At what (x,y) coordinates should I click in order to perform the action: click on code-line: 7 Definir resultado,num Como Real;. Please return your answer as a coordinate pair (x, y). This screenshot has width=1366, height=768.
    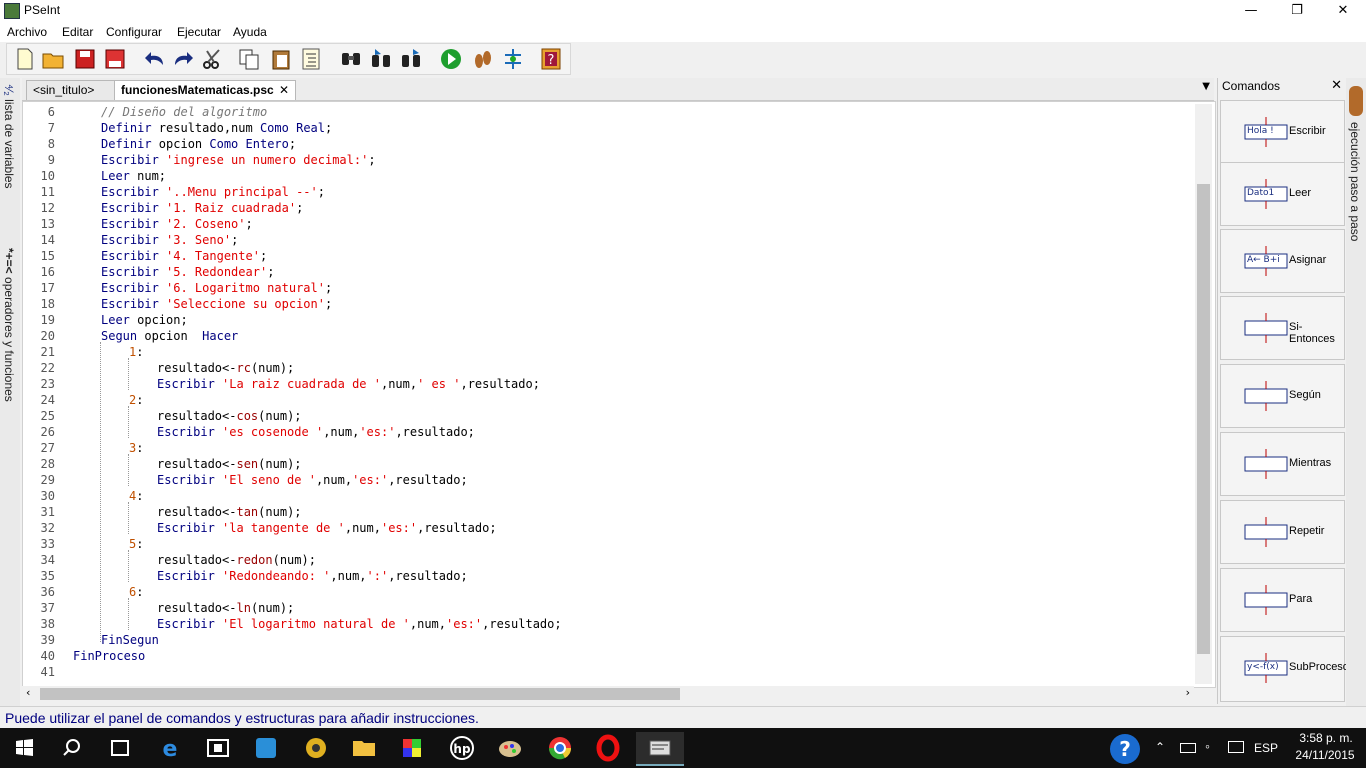
    Looking at the image, I should click on (608, 128).